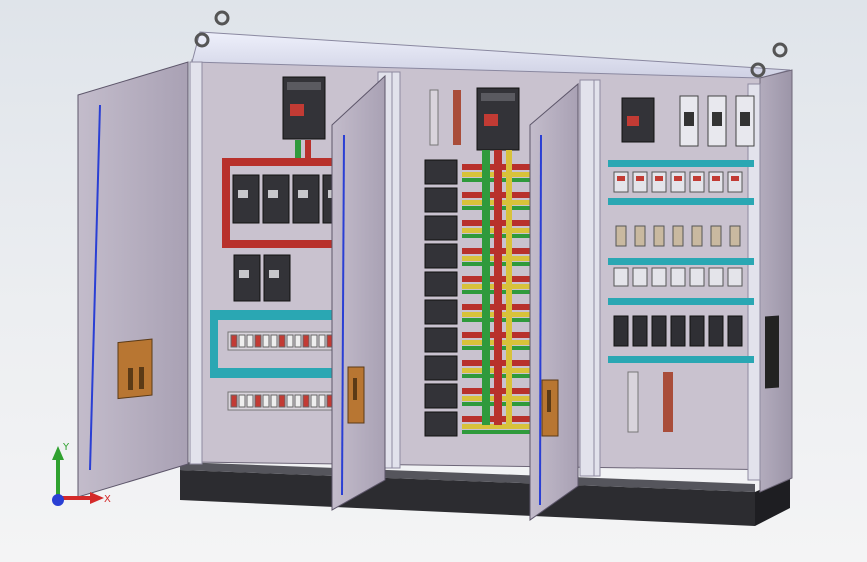  Describe the element at coordinates (554, 301) in the screenshot. I see `door-right` at that location.